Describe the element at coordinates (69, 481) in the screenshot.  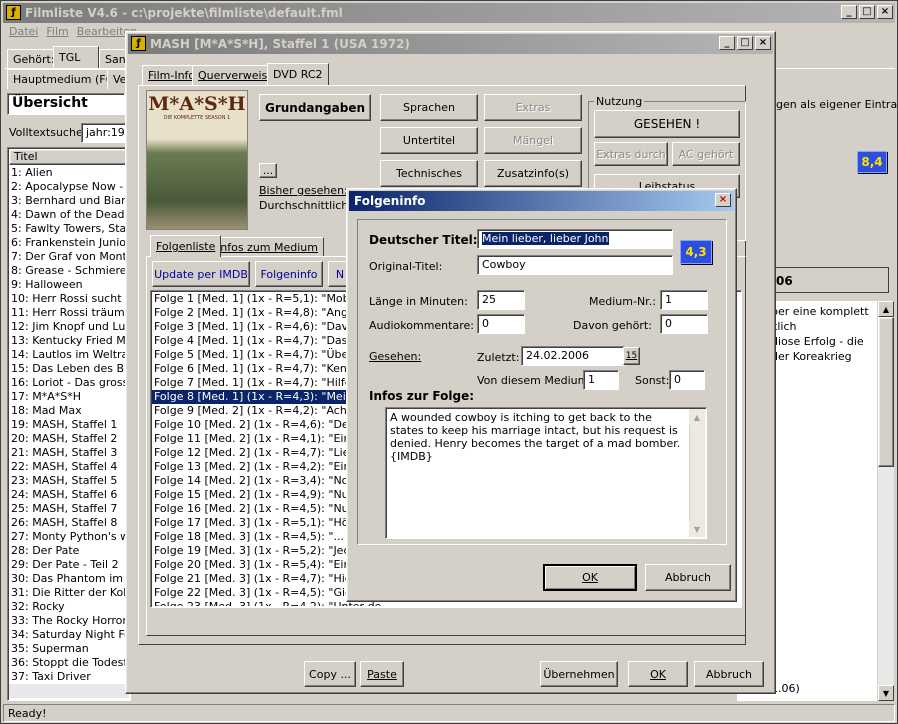
I see `film-list-item: 23: MASH, Staffel 5` at that location.